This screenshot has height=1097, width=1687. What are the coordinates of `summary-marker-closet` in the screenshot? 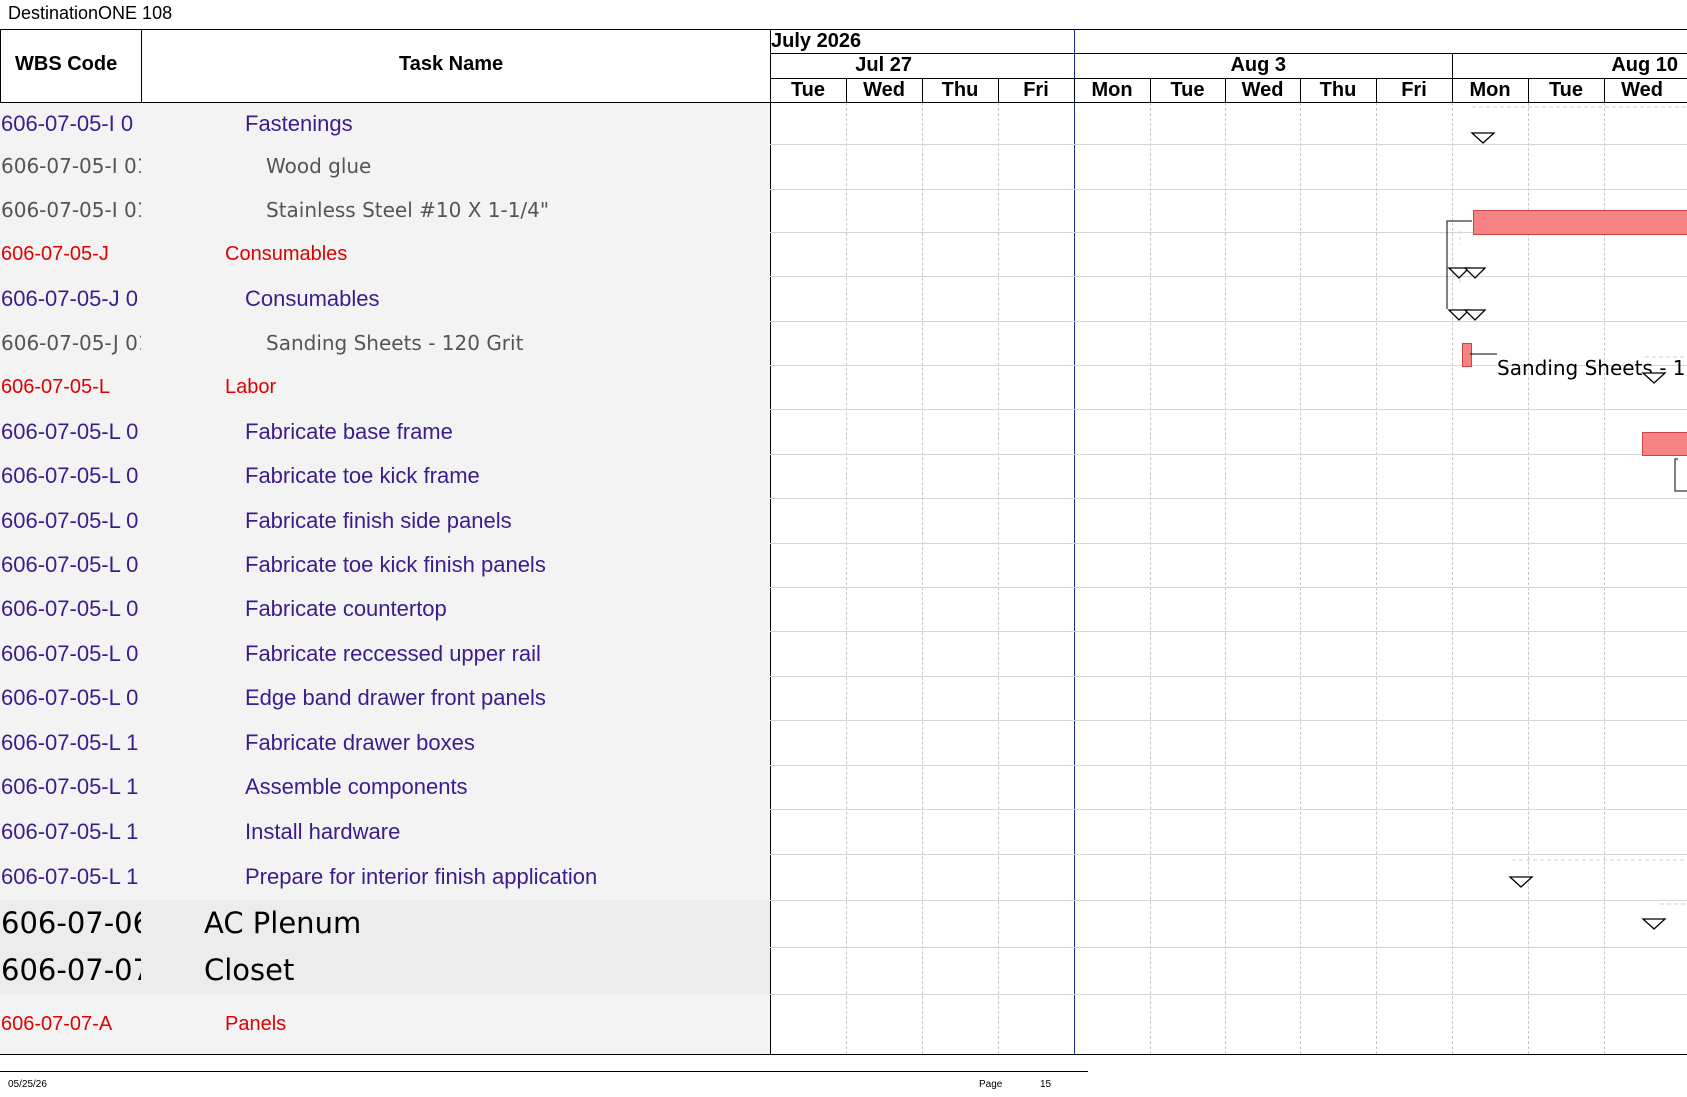 It's located at (1654, 924).